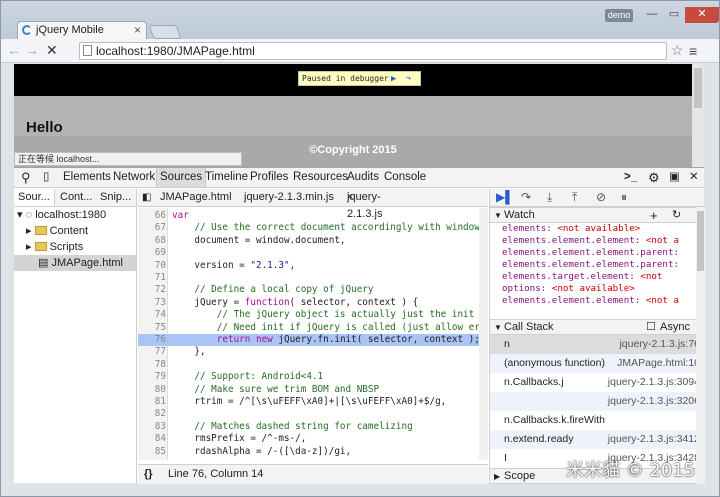 The width and height of the screenshot is (720, 497). I want to click on line-number: 82, so click(152, 414).